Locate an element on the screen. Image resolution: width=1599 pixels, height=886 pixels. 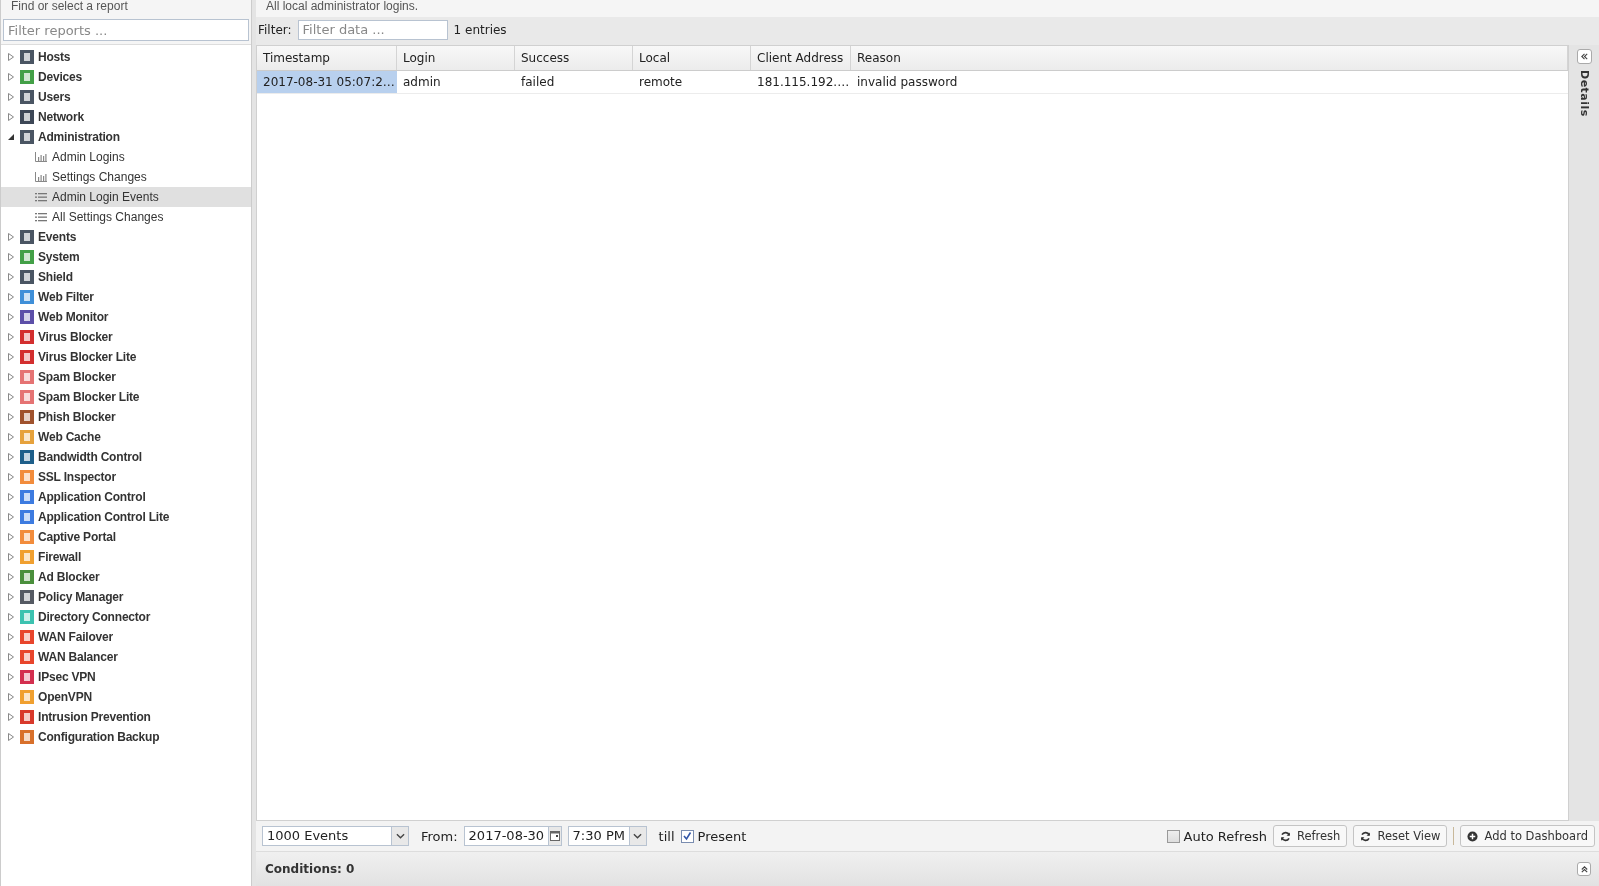
tree-item: Shield is located at coordinates (126, 277).